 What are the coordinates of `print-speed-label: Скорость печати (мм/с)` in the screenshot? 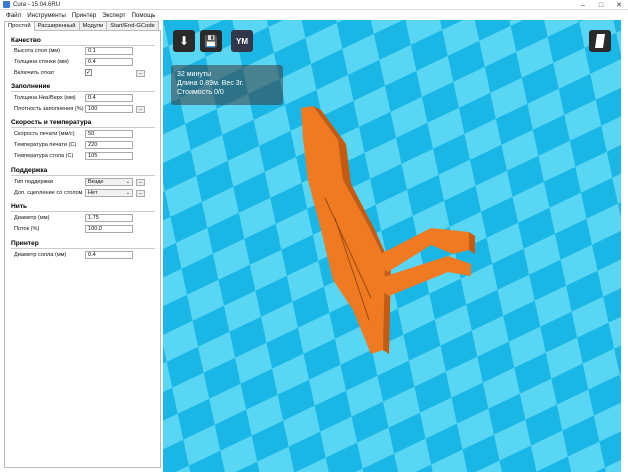 It's located at (44, 134).